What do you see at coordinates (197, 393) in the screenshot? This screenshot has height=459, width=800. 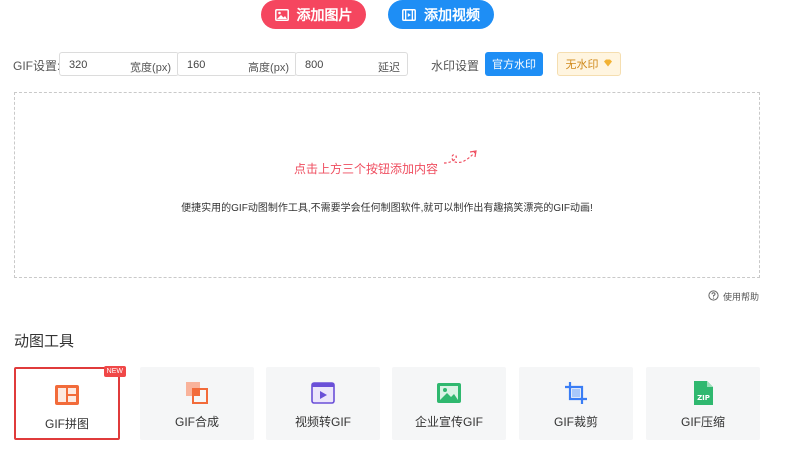 I see `merge-icon` at bounding box center [197, 393].